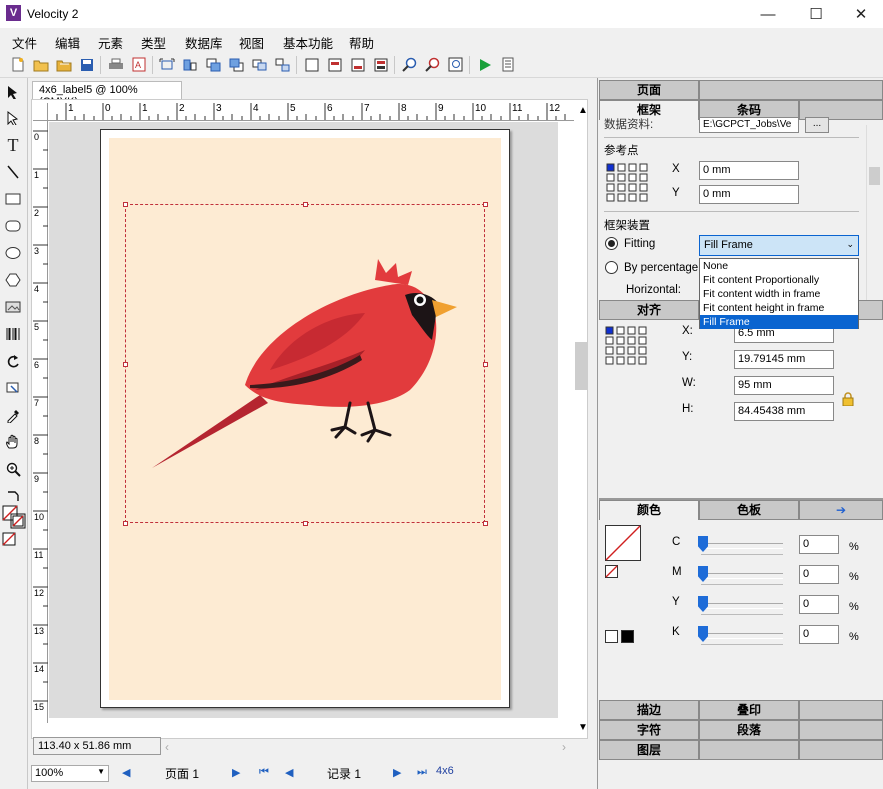  What do you see at coordinates (819, 574) in the screenshot?
I see `magenta-field: 0` at bounding box center [819, 574].